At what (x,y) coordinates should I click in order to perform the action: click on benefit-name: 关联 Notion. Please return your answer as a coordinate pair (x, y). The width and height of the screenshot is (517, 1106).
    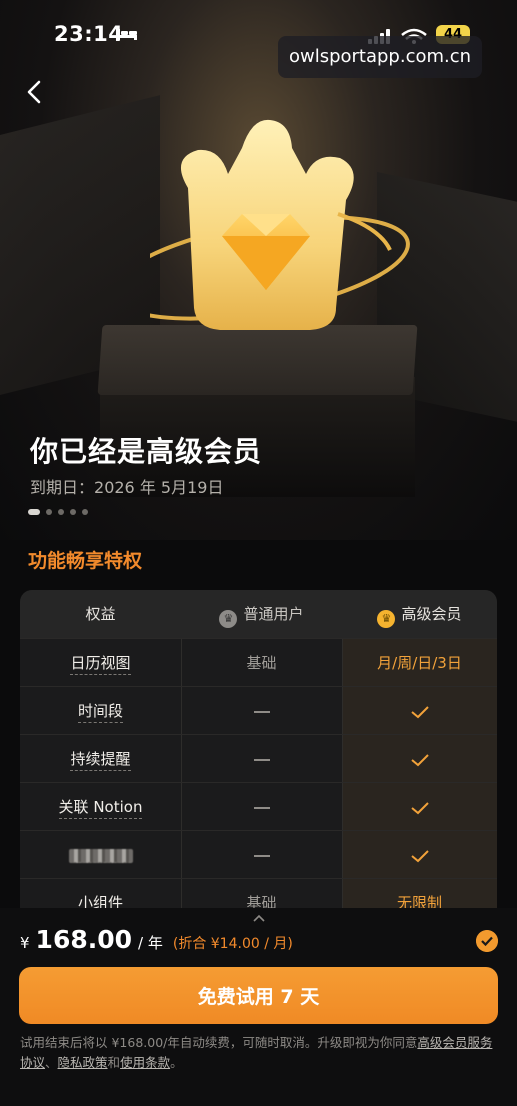
    Looking at the image, I should click on (100, 808).